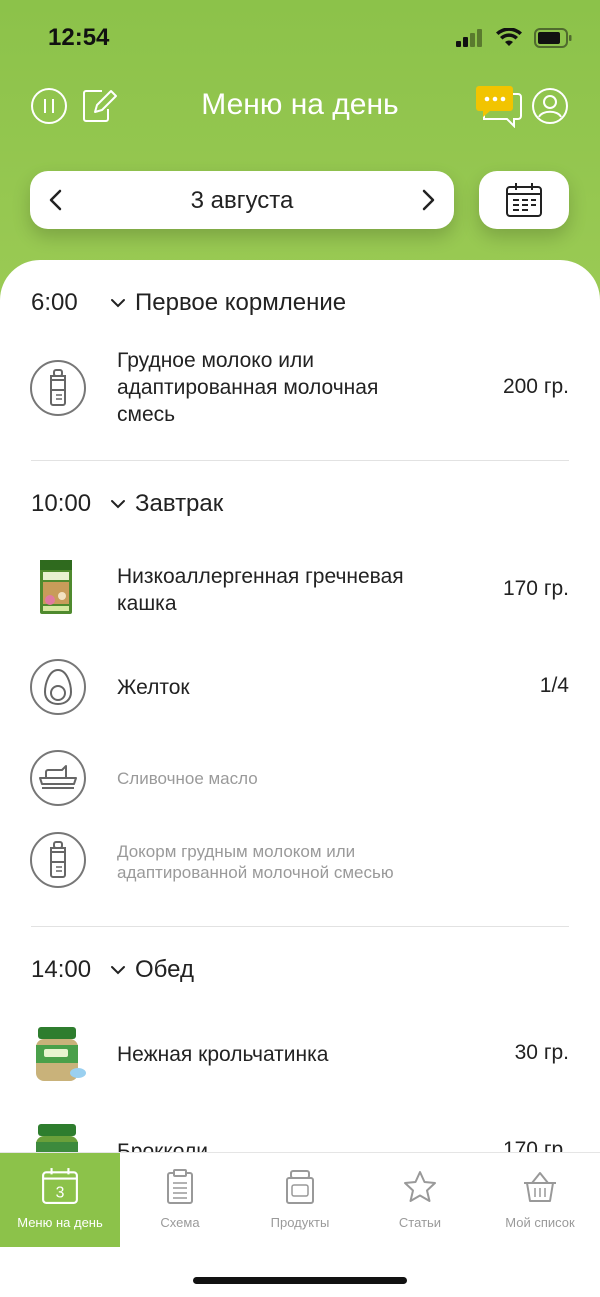  I want to click on tab-menu-of-day: 3 Меню на день, so click(60, 1200).